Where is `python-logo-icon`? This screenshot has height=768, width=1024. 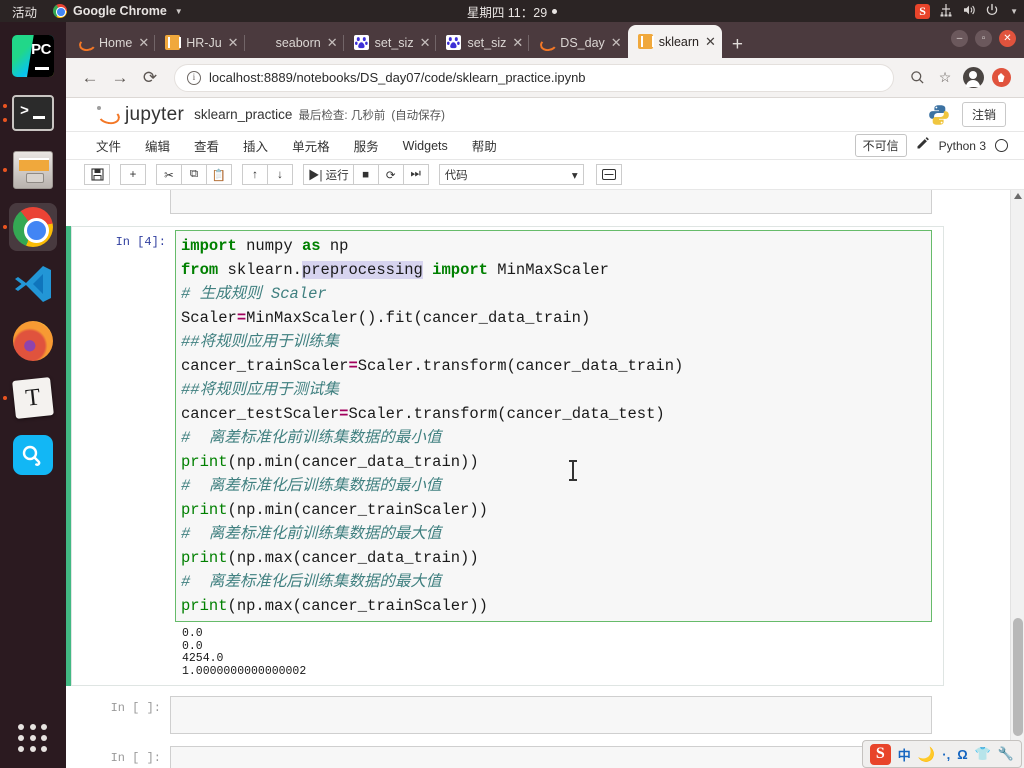
python-logo-icon is located at coordinates (939, 115).